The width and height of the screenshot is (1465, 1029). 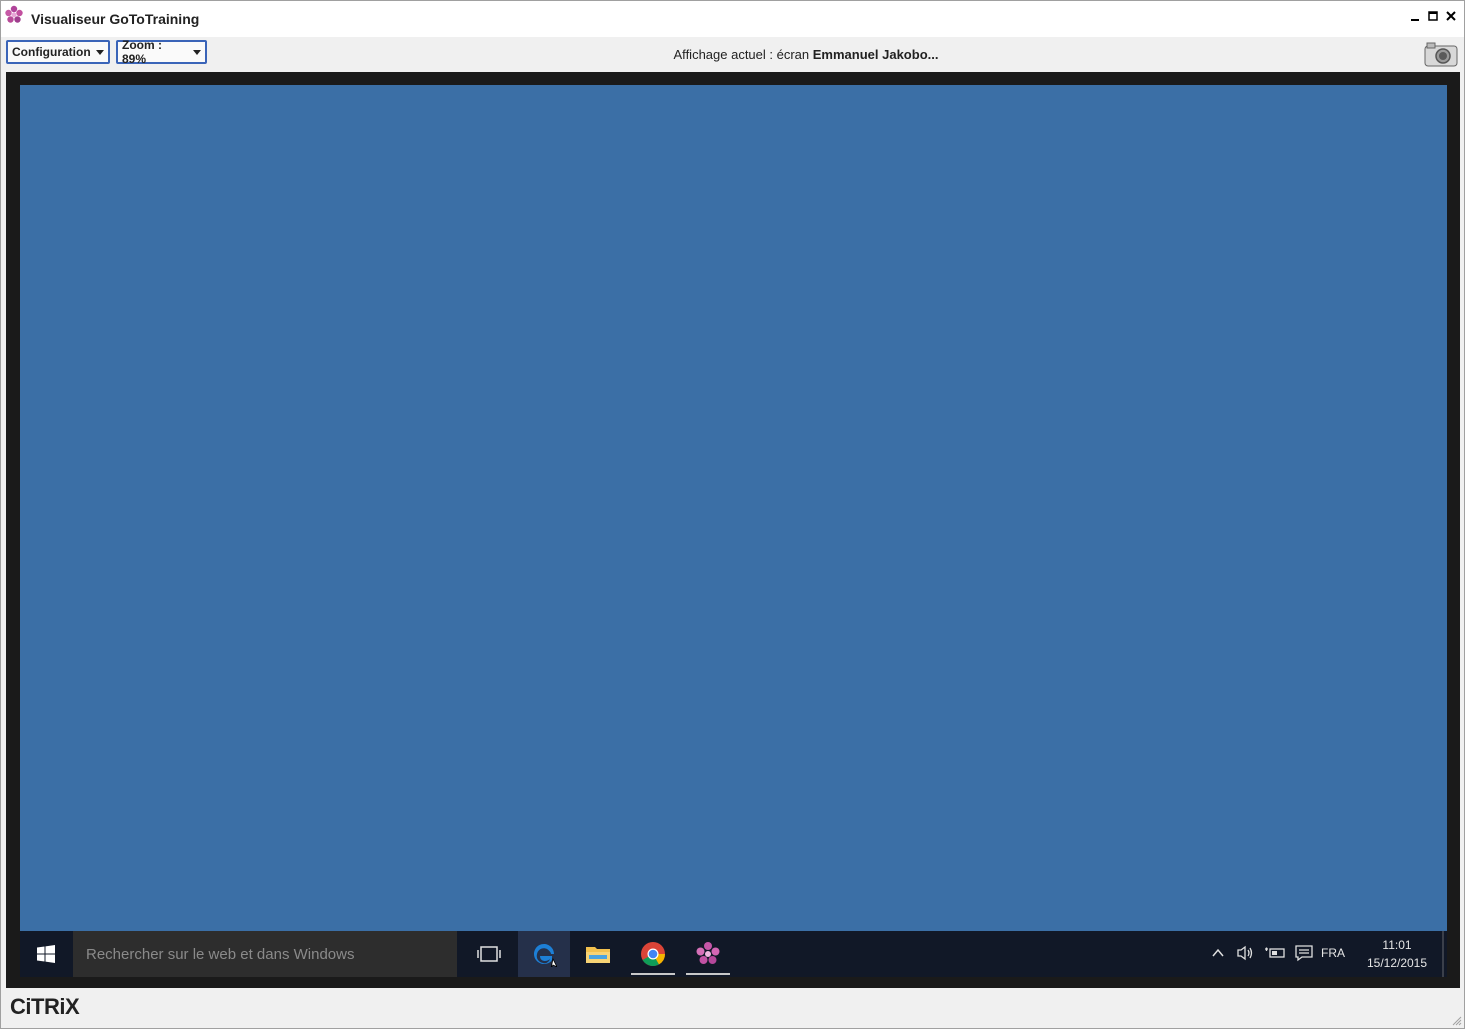 What do you see at coordinates (220, 954) in the screenshot?
I see `search-placeholder: Rechercher sur le web et dans Windows` at bounding box center [220, 954].